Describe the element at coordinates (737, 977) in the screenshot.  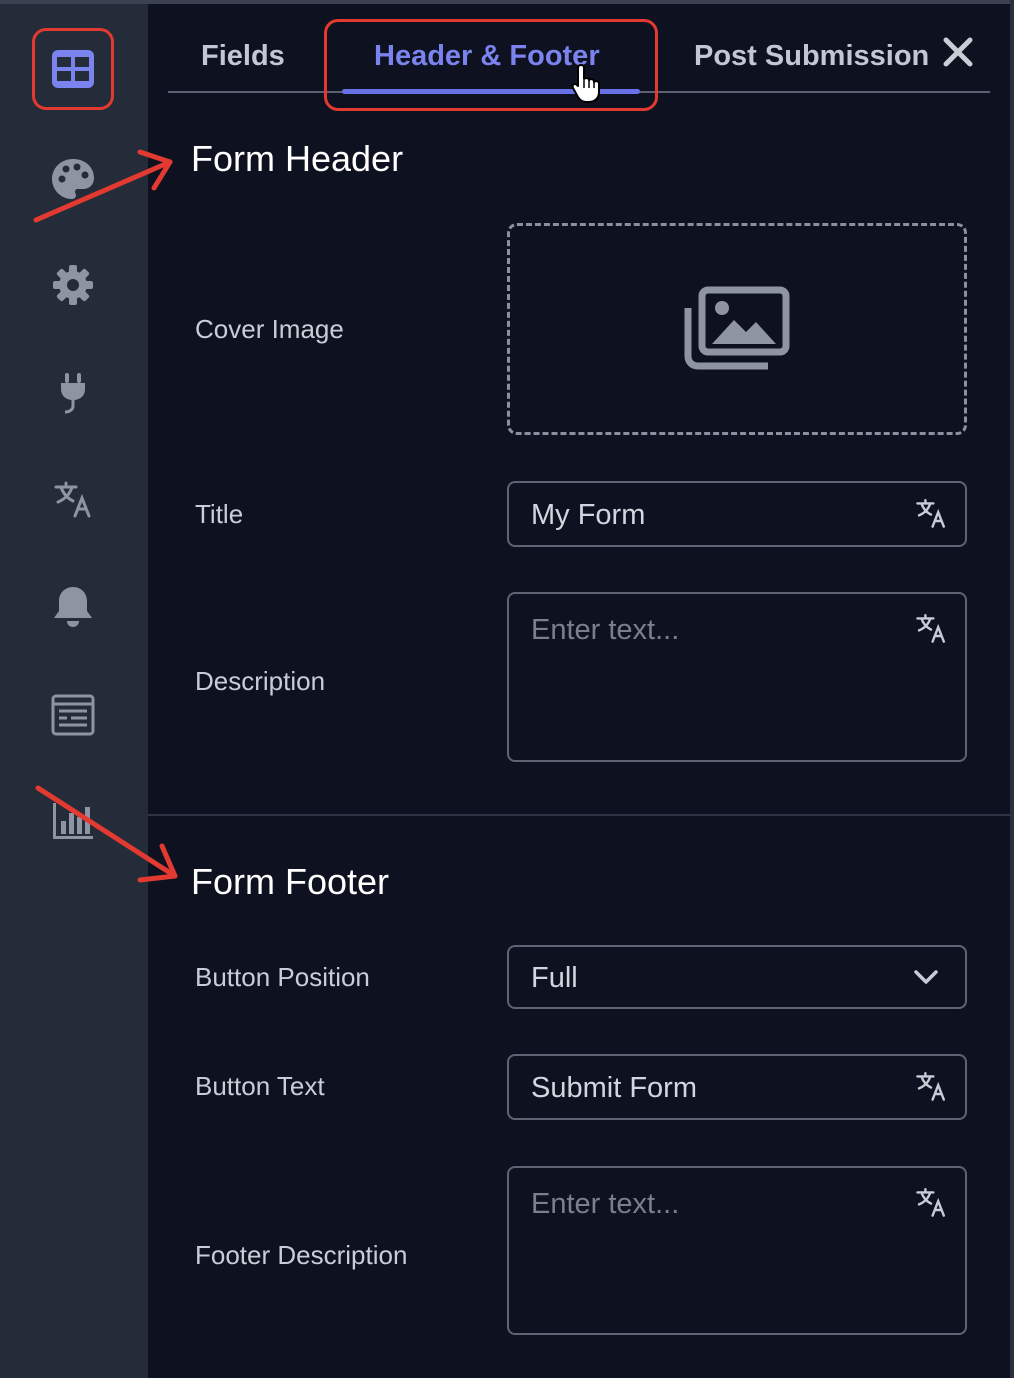
I see `button-position-select: Full` at that location.